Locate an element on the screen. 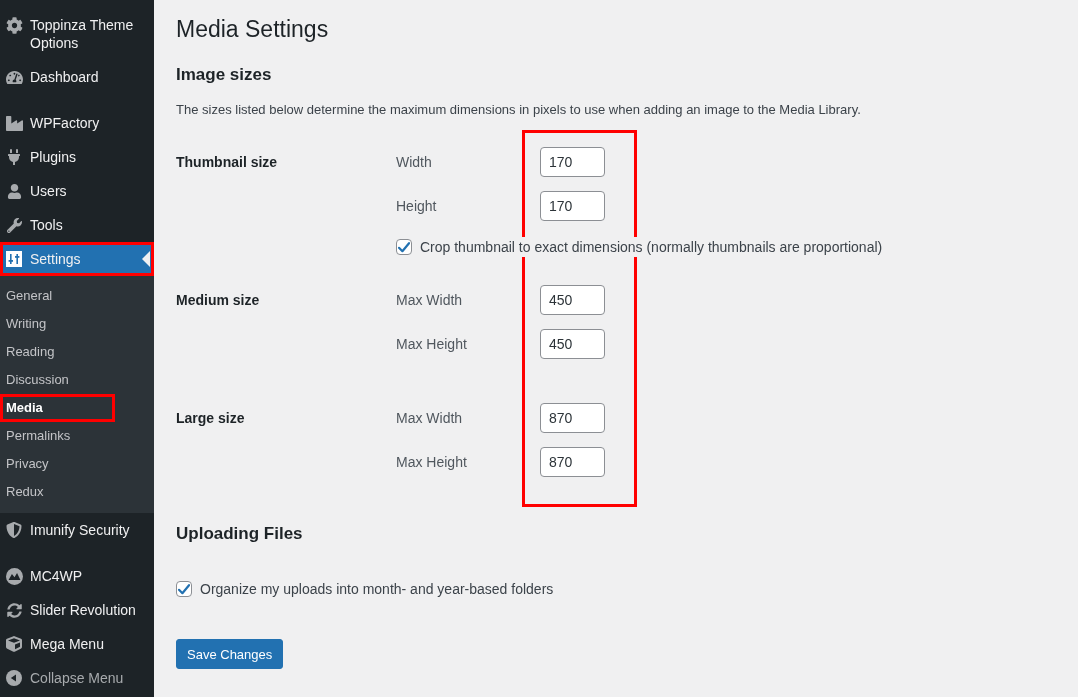  save-button: Save Changes is located at coordinates (230, 654).